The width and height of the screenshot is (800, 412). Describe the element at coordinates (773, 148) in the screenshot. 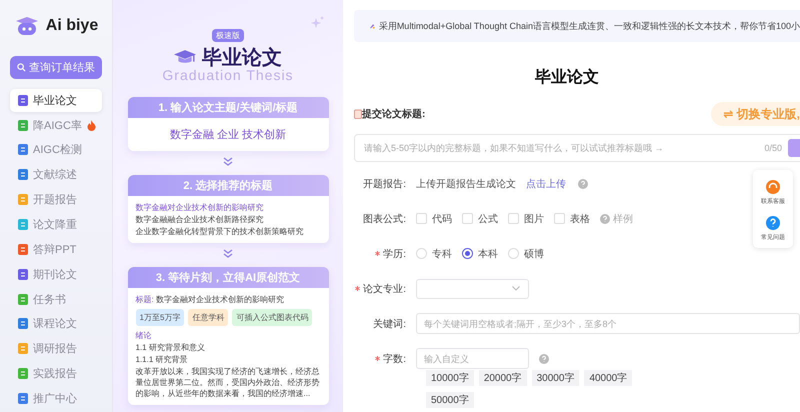

I see `char-counter: 0/50` at that location.